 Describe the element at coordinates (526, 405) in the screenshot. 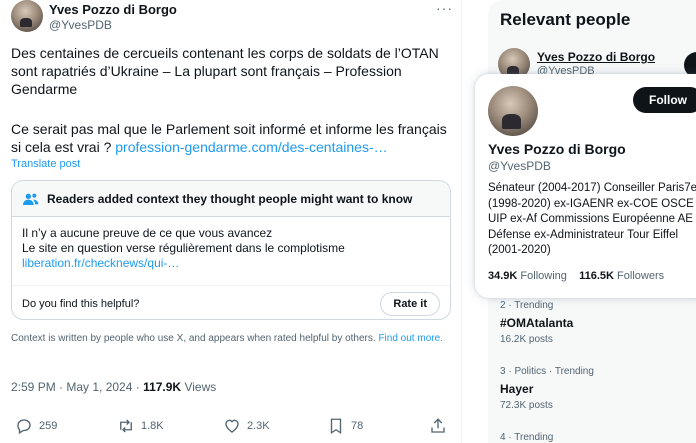

I see `trend-posts-2: 72.3K posts` at that location.